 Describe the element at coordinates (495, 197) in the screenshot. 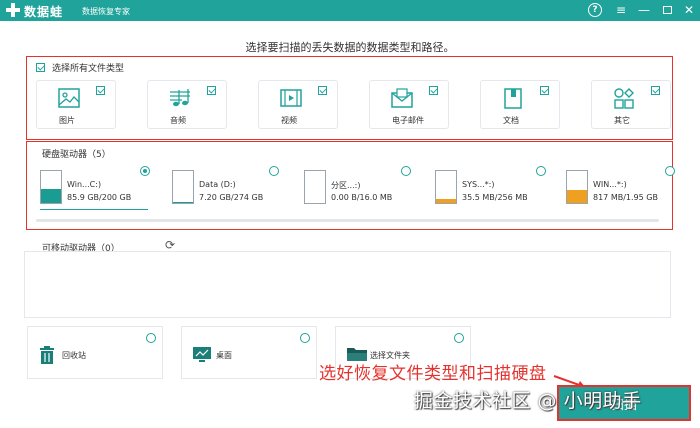

I see `drive-size: 35.5 MB/256 MB` at that location.